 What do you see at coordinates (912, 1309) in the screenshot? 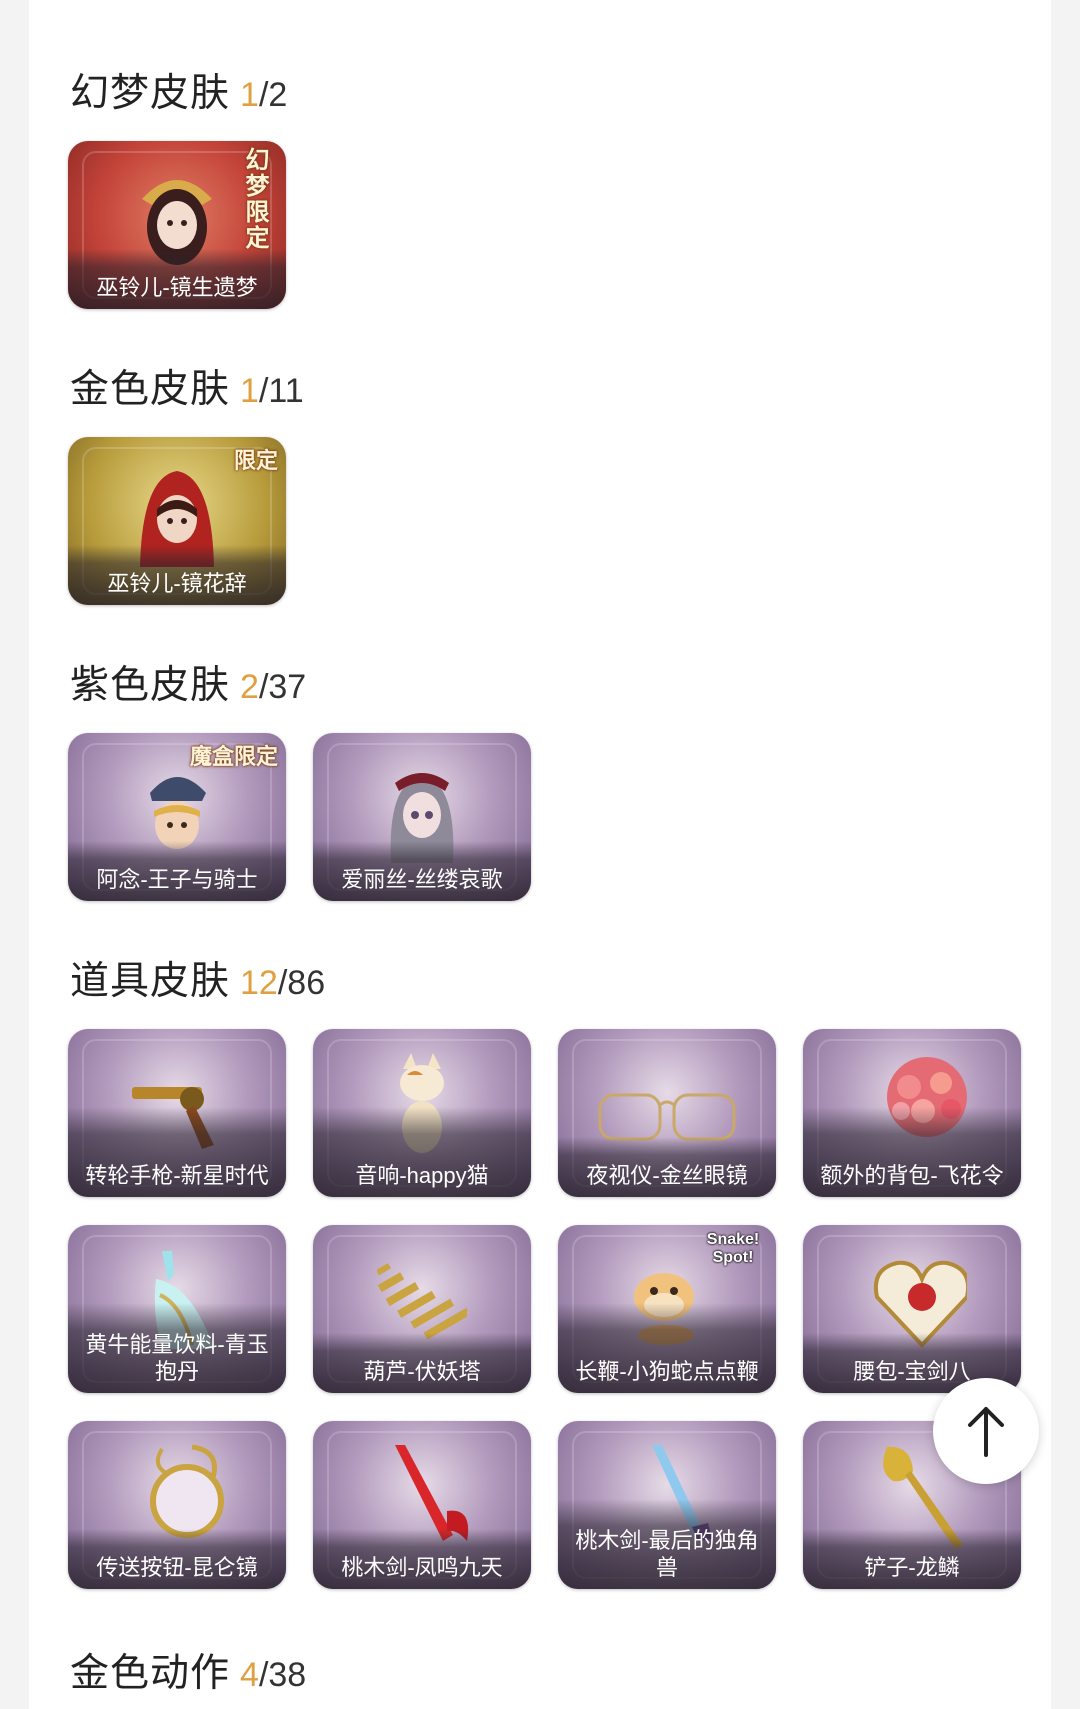
I see `skin-tile: 腰包-宝剑八` at bounding box center [912, 1309].